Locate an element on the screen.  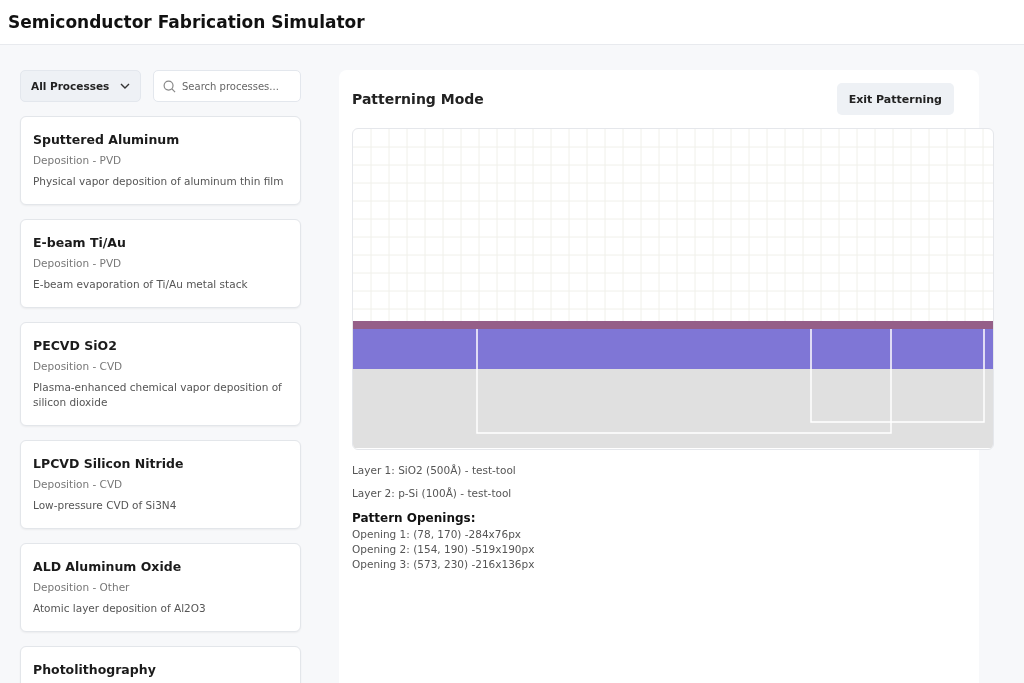
process-category: Deposition - Other is located at coordinates (82, 586).